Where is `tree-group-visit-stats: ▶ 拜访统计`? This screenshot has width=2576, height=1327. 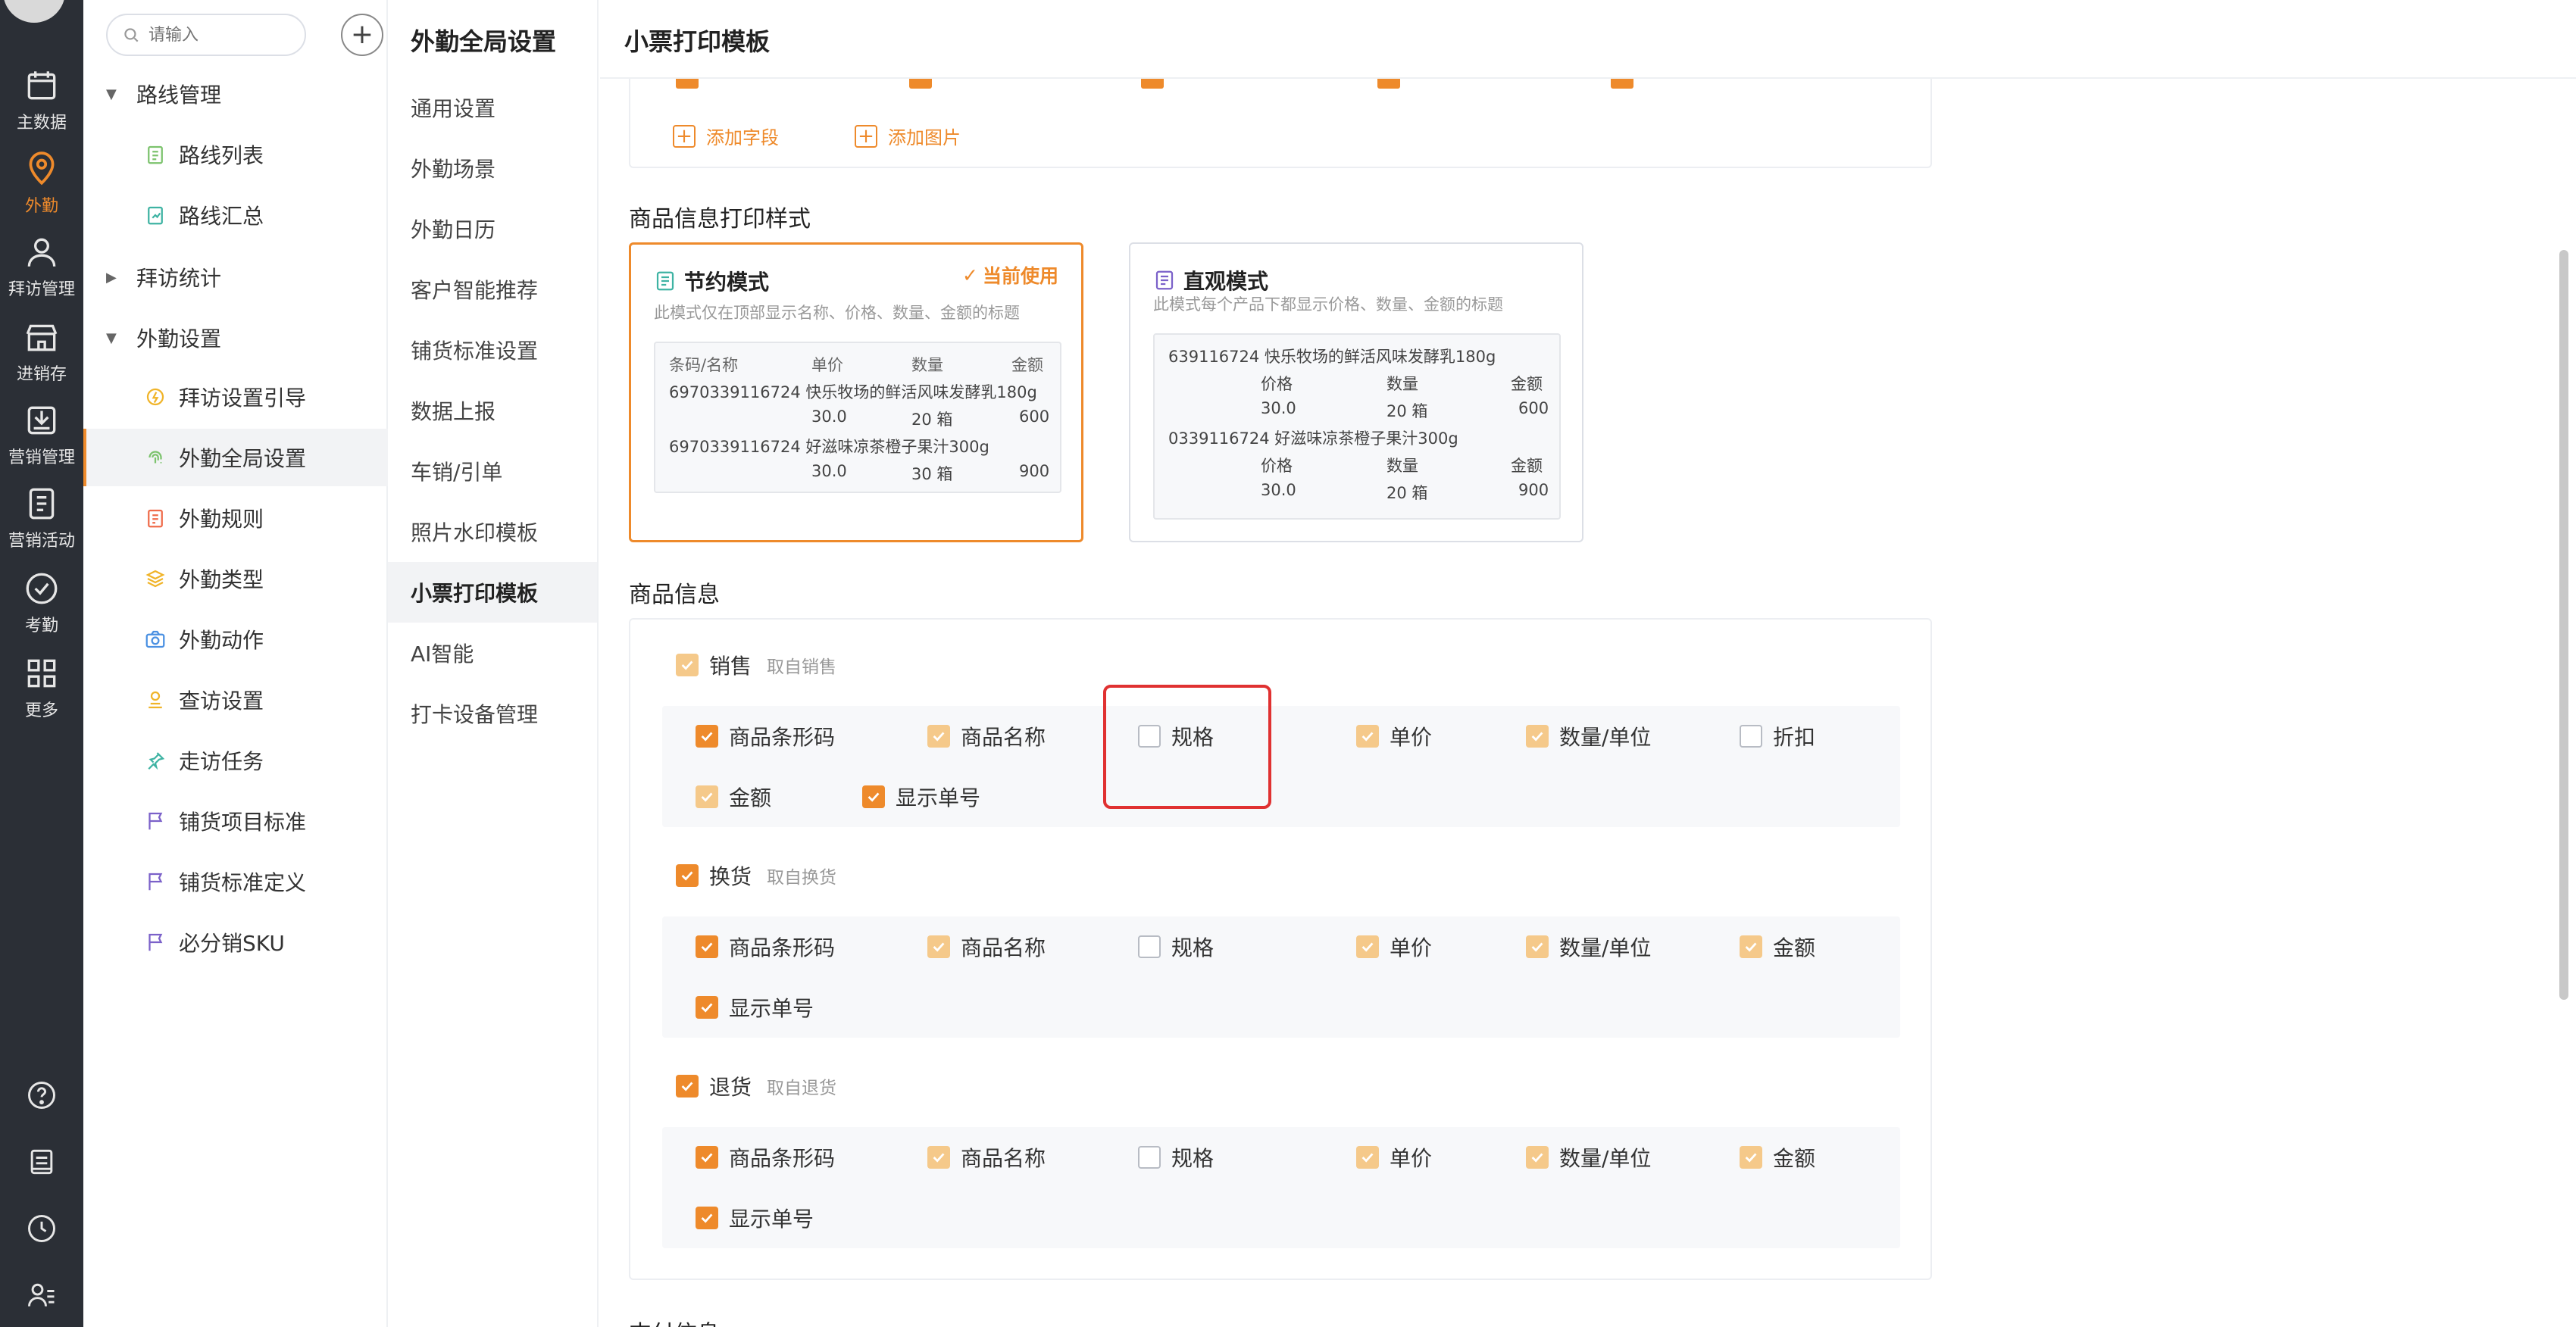
tree-group-visit-stats: ▶ 拜访统计 is located at coordinates (163, 277).